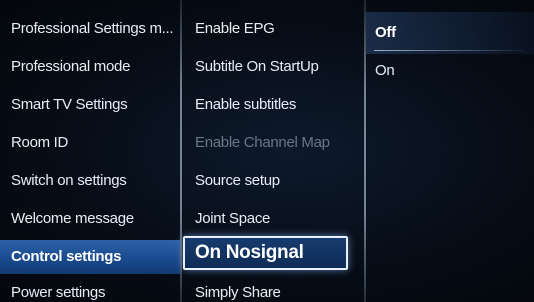 The width and height of the screenshot is (534, 302). Describe the element at coordinates (94, 219) in the screenshot. I see `menu-item-welcome-message: Welcome message` at that location.